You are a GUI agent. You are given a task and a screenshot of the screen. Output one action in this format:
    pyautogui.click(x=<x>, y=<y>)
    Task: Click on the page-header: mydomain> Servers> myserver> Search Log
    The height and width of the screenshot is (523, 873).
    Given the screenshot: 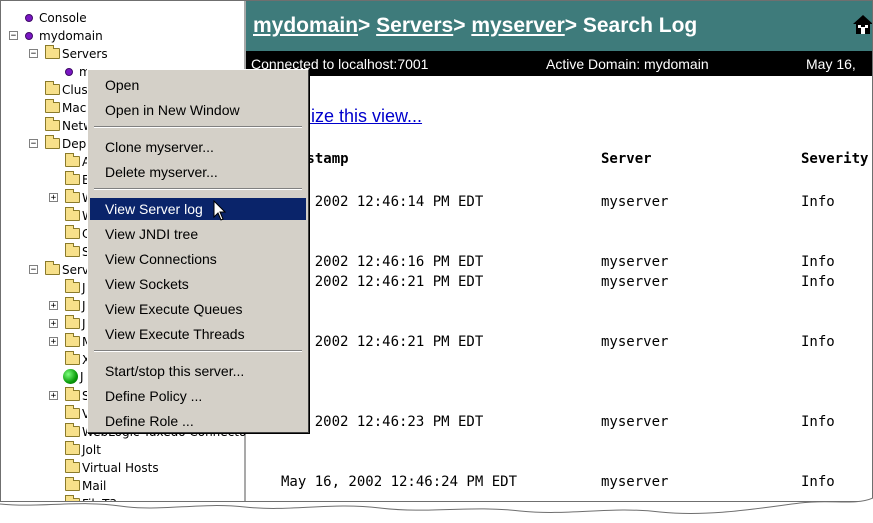 What is the action you would take?
    pyautogui.click(x=559, y=26)
    